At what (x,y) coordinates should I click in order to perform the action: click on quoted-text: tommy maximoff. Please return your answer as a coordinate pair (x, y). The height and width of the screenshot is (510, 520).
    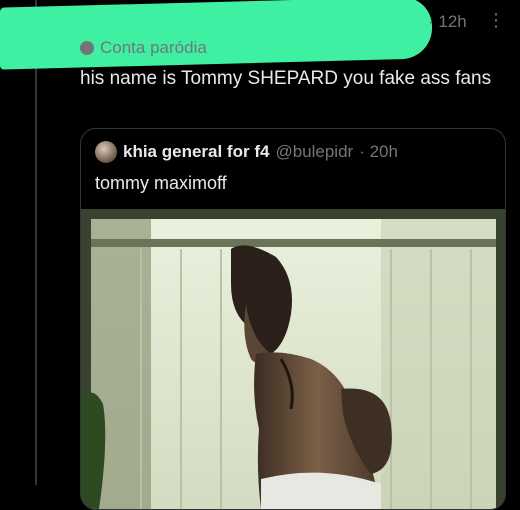
    Looking at the image, I should click on (161, 183).